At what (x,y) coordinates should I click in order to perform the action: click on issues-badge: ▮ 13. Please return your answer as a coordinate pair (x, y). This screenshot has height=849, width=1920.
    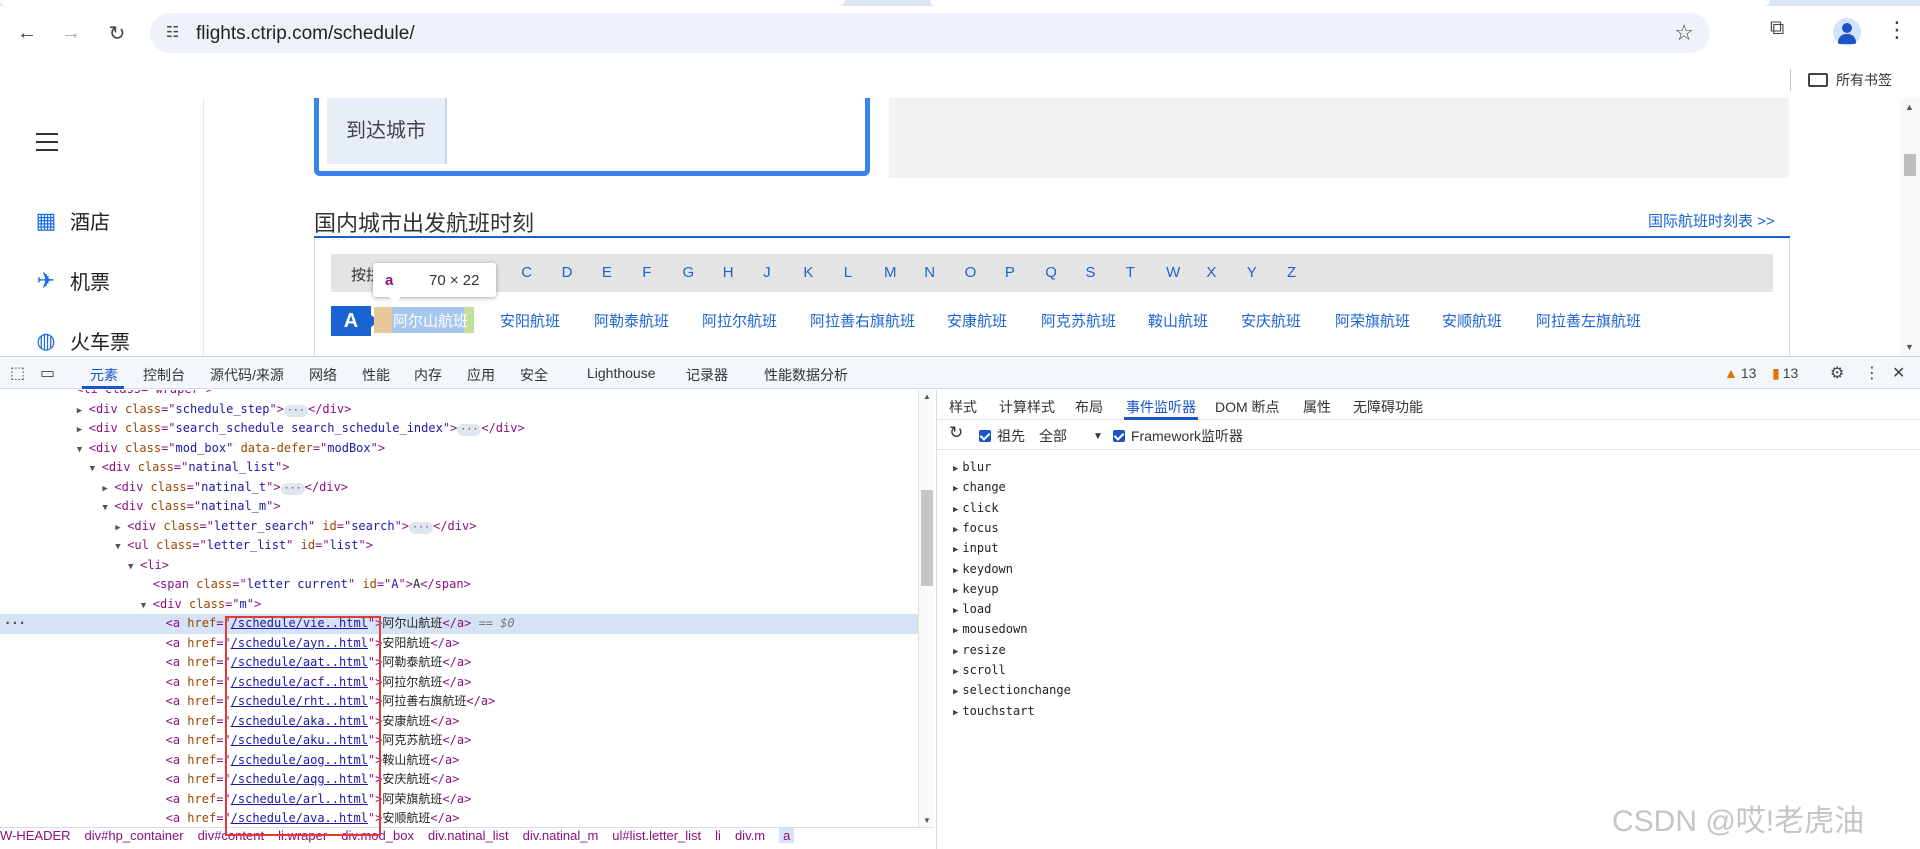
    Looking at the image, I should click on (1785, 373).